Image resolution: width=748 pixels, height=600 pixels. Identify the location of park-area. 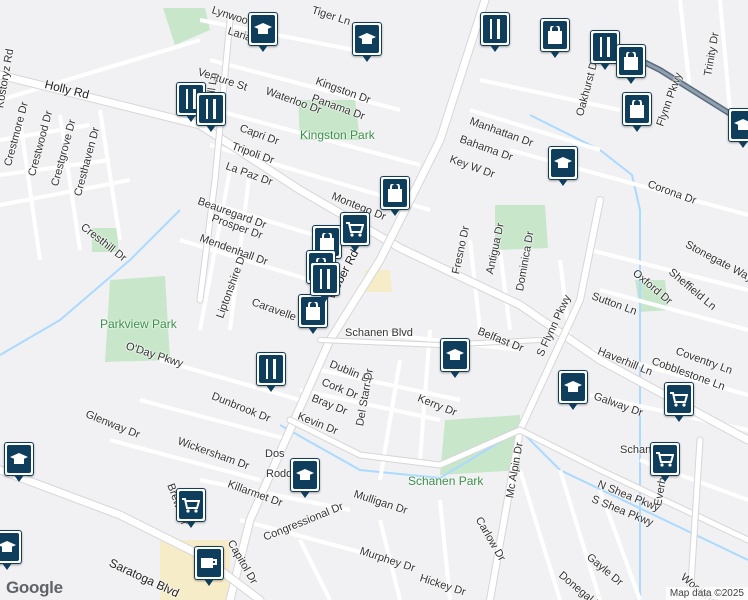
(186, 26).